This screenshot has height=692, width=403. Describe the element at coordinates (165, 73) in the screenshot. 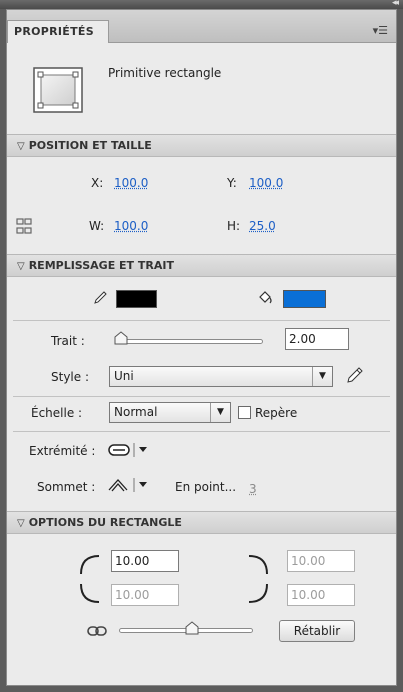

I see `object-type-label: Primitive rectangle` at that location.